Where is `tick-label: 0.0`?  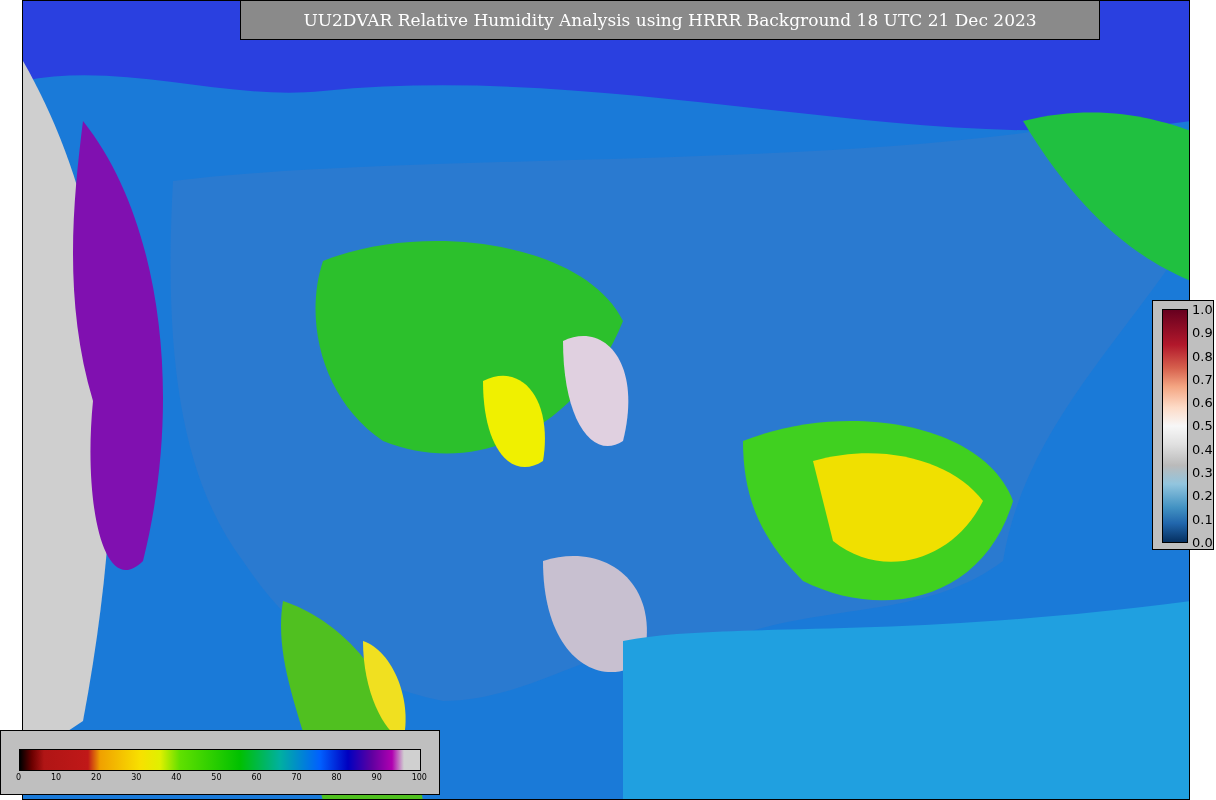 tick-label: 0.0 is located at coordinates (1202, 542).